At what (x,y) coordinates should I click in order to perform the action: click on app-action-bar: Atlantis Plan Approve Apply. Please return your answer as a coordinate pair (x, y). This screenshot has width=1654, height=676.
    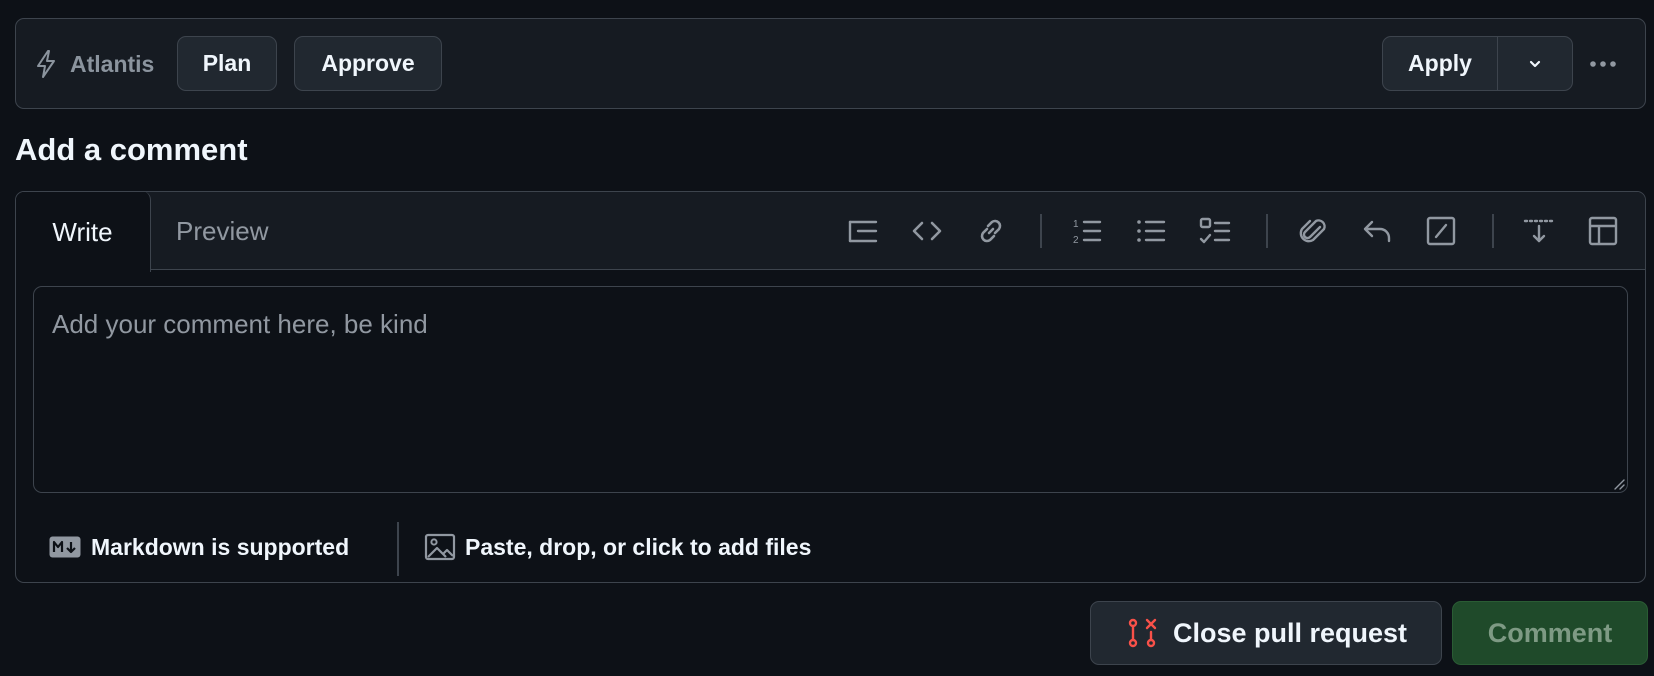
    Looking at the image, I should click on (830, 63).